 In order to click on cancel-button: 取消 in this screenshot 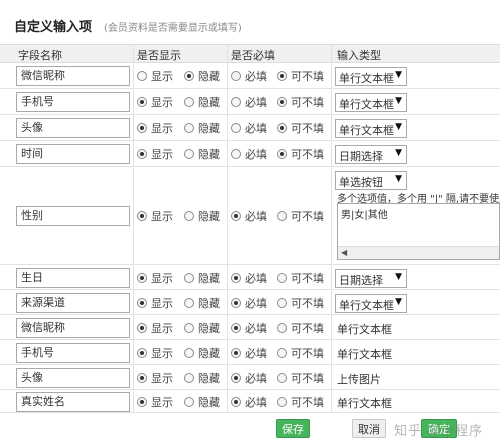, I will do `click(369, 428)`.